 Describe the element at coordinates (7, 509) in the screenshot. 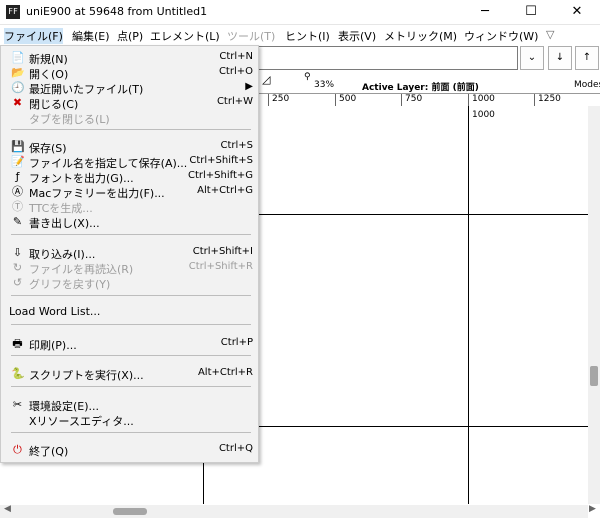

I see `scroll-left-icon: ◀` at that location.